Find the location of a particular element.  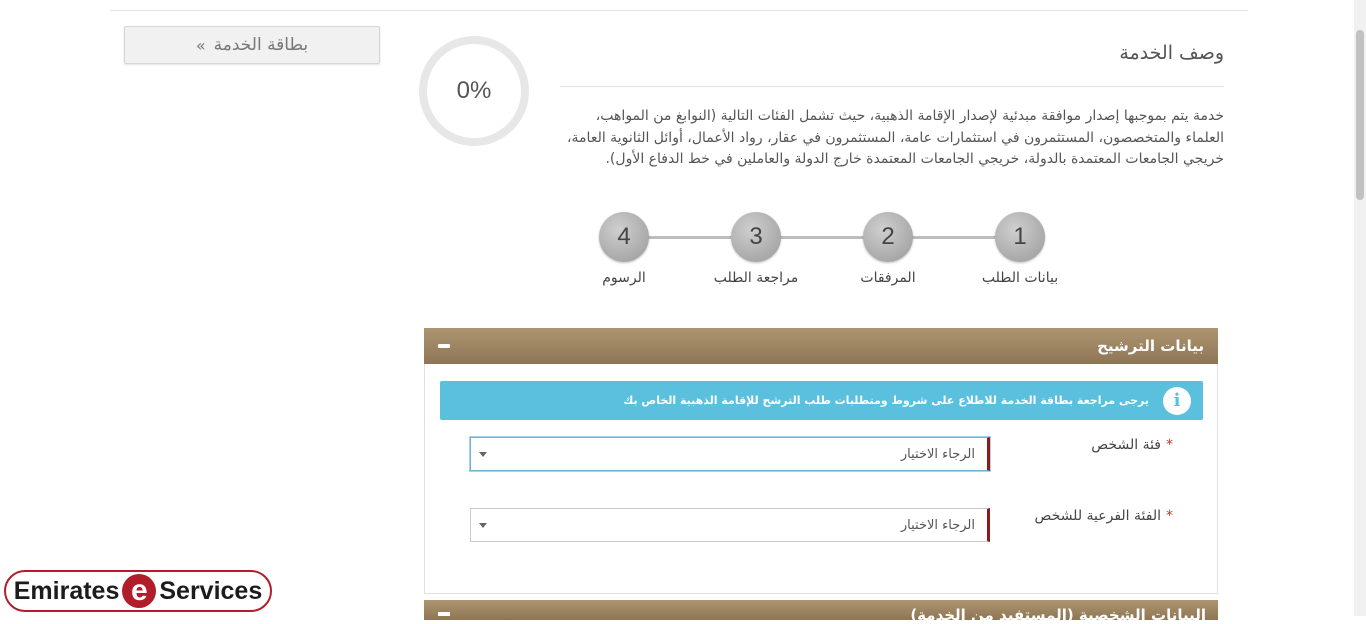

person-subcategory-select: الرجاء الاختيار is located at coordinates (730, 525).